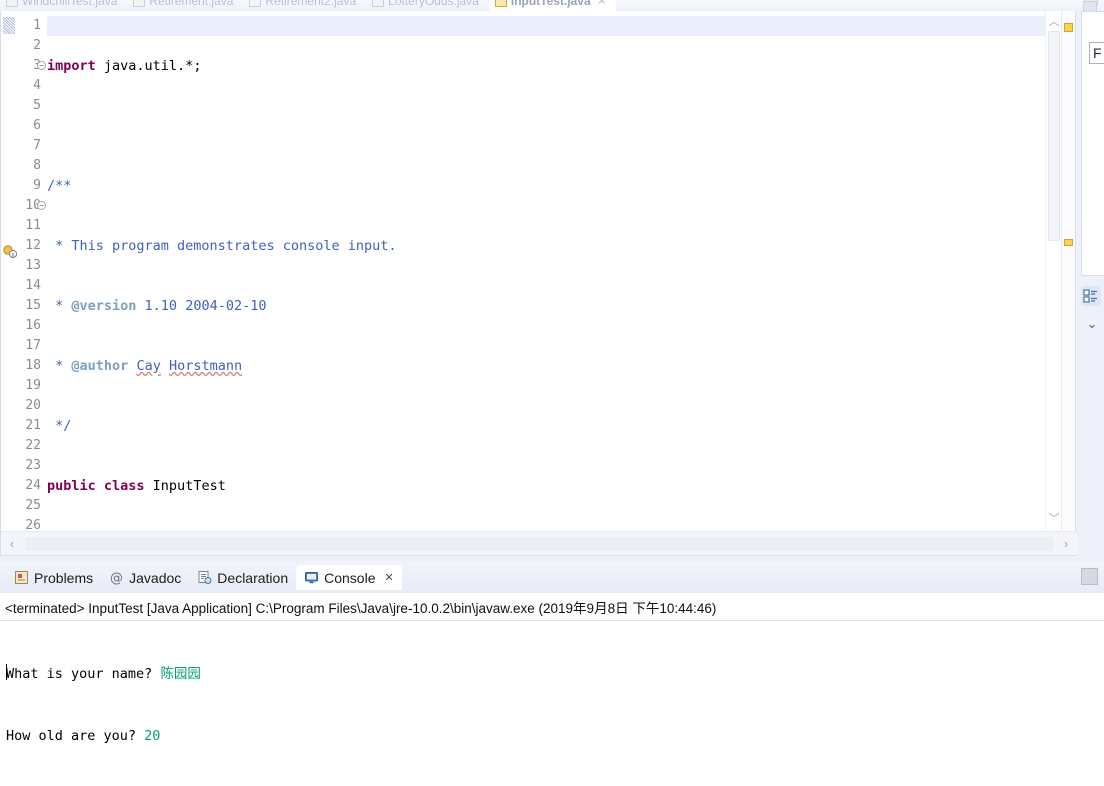 The width and height of the screenshot is (1104, 786). I want to click on console-prompt: What is your name?, so click(83, 674).